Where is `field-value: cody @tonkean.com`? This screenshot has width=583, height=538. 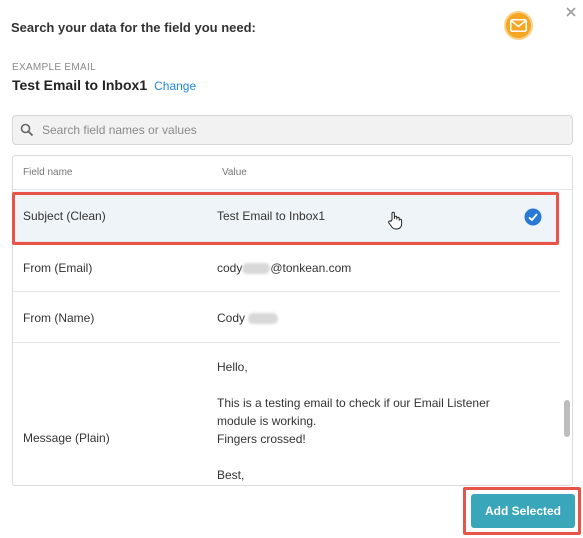
field-value: cody @tonkean.com is located at coordinates (284, 268).